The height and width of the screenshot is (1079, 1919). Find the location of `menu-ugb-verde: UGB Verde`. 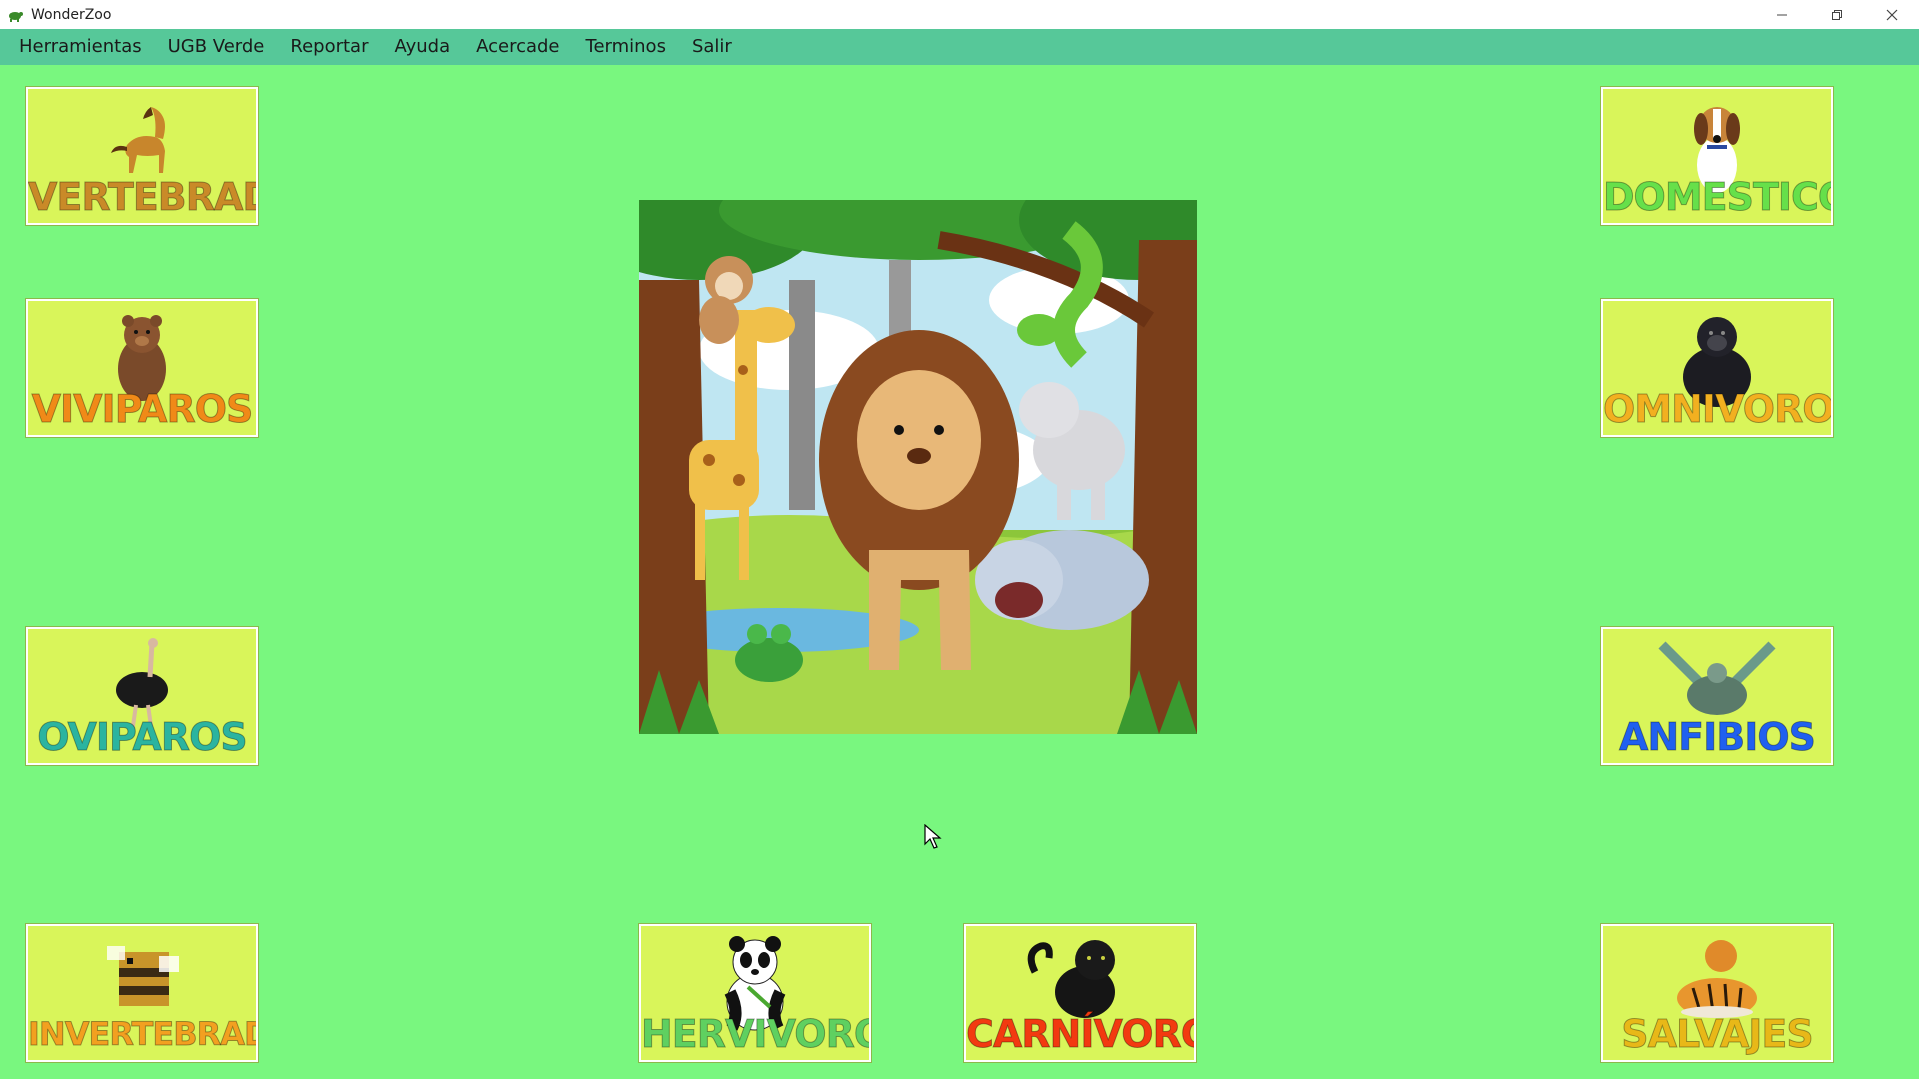

menu-ugb-verde: UGB Verde is located at coordinates (216, 47).